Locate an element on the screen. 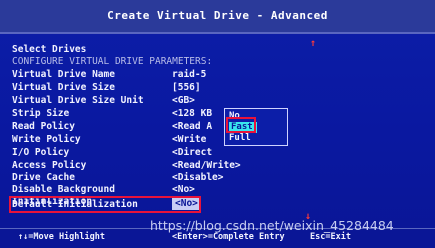 The image size is (435, 248). param-label-io-policy: I/O Policy is located at coordinates (41, 152).